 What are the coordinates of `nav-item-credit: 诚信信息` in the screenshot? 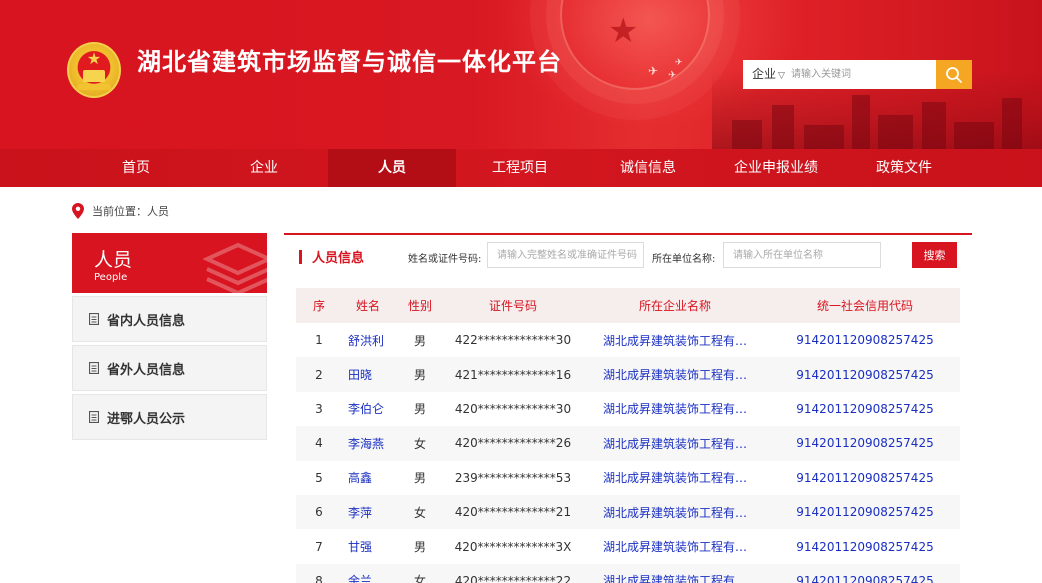 It's located at (648, 168).